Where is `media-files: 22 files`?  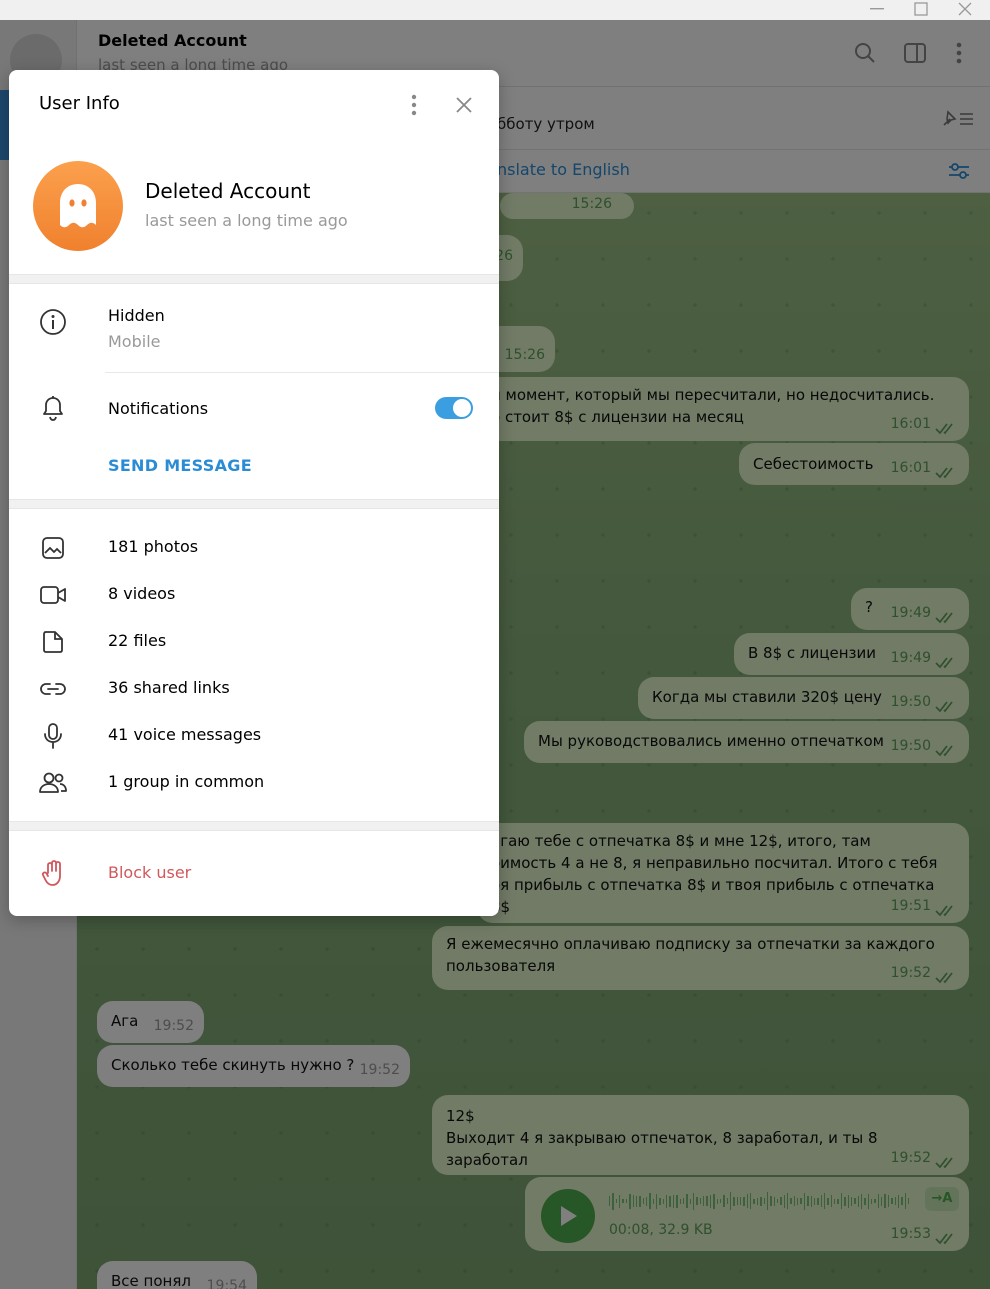 media-files: 22 files is located at coordinates (137, 640).